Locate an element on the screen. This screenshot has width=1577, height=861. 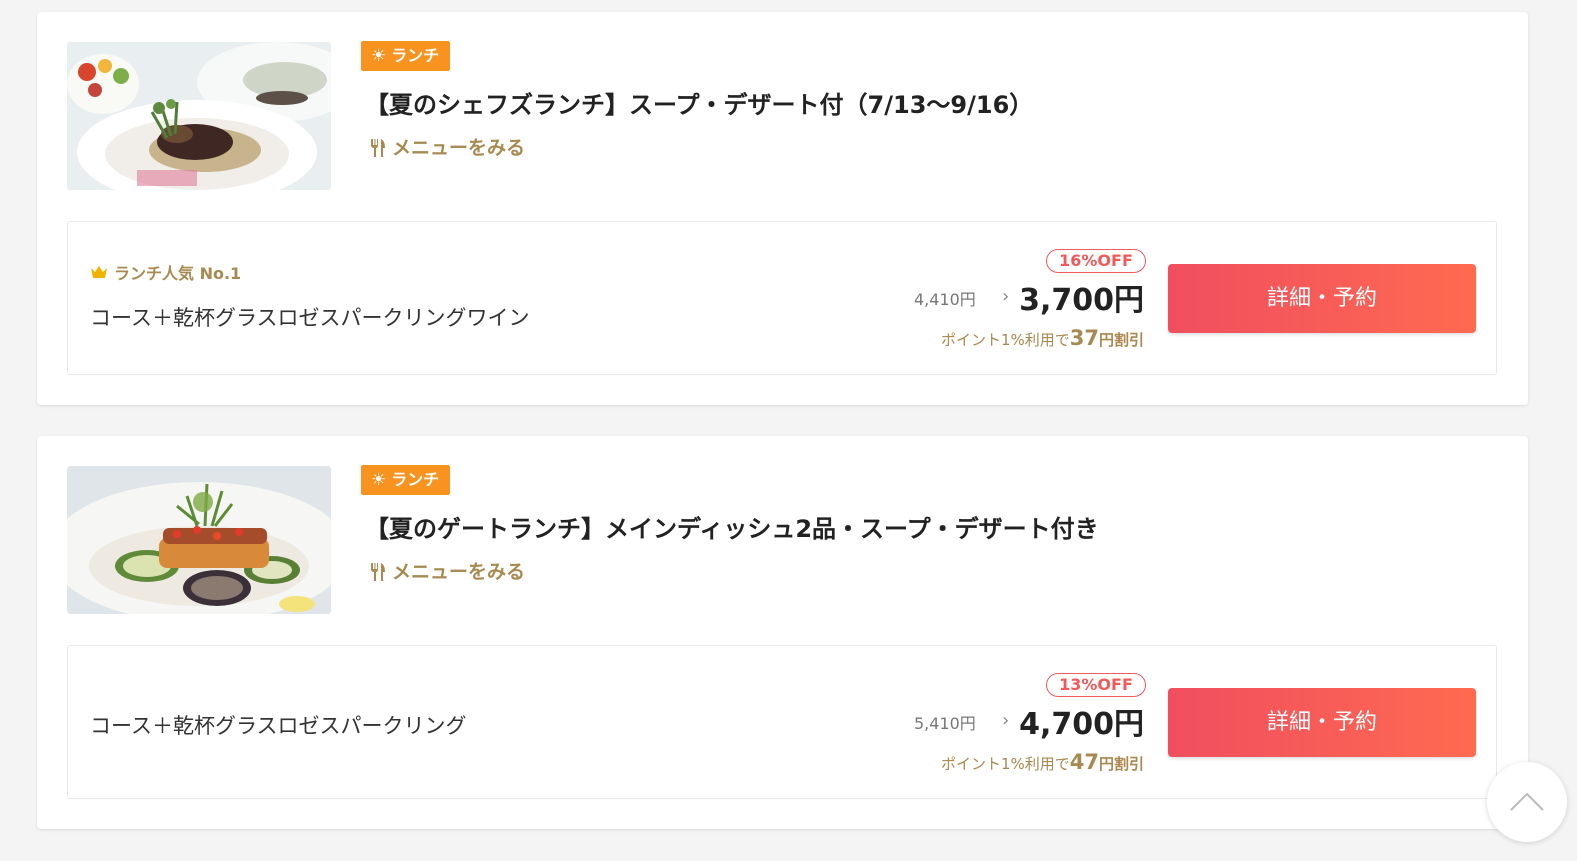
popular-rank: ランチ人気 No.1 is located at coordinates (165, 272).